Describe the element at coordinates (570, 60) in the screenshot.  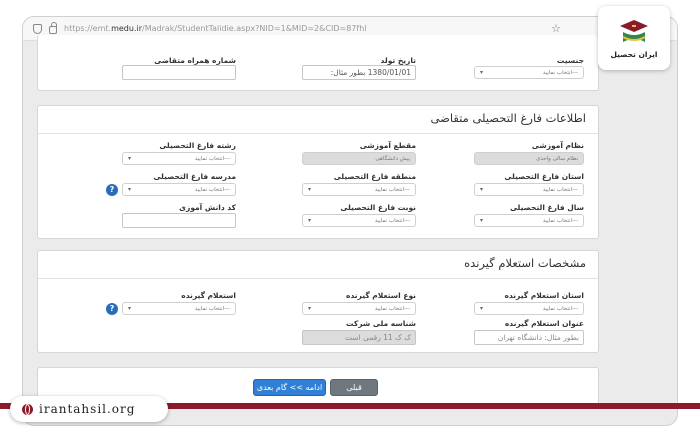
I see `gender-label: جنسیت` at that location.